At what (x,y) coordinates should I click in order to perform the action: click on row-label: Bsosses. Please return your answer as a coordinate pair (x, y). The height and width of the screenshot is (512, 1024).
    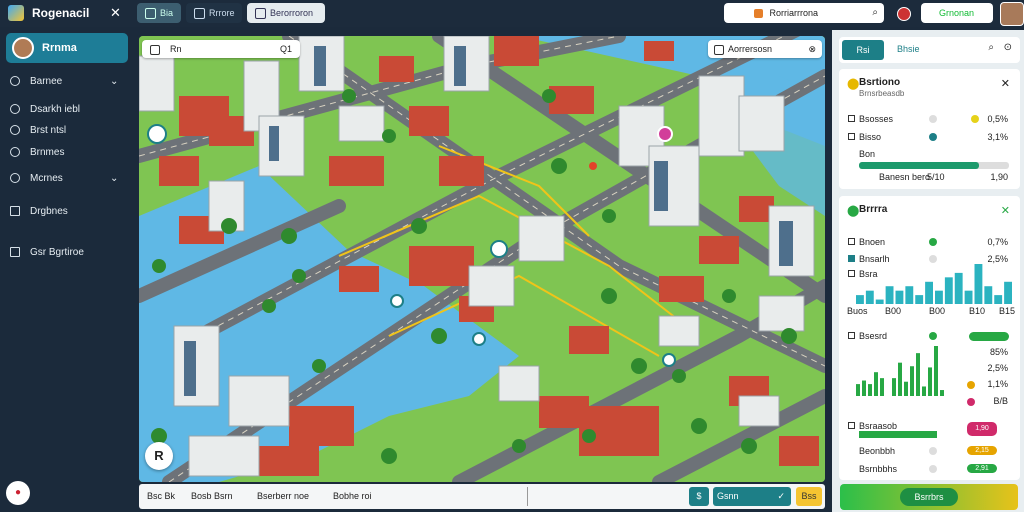
    Looking at the image, I should click on (876, 119).